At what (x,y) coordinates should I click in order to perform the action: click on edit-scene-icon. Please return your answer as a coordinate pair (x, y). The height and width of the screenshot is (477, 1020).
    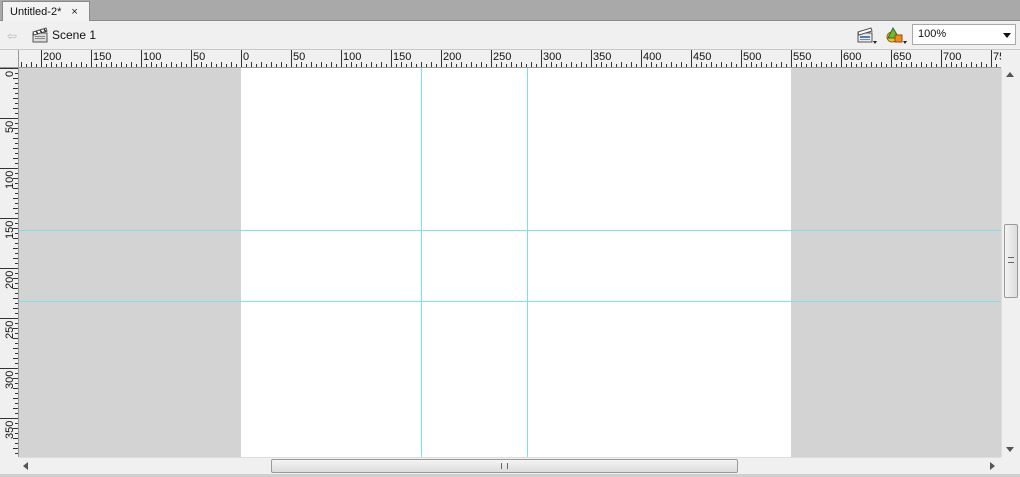
    Looking at the image, I should click on (868, 38).